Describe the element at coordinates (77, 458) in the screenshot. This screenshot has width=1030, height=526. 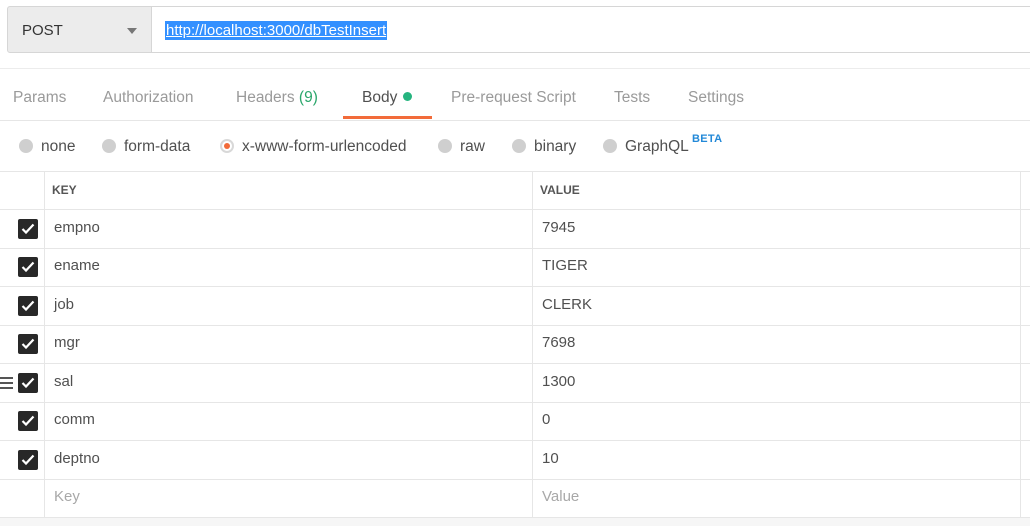
I see `row-key: deptno` at that location.